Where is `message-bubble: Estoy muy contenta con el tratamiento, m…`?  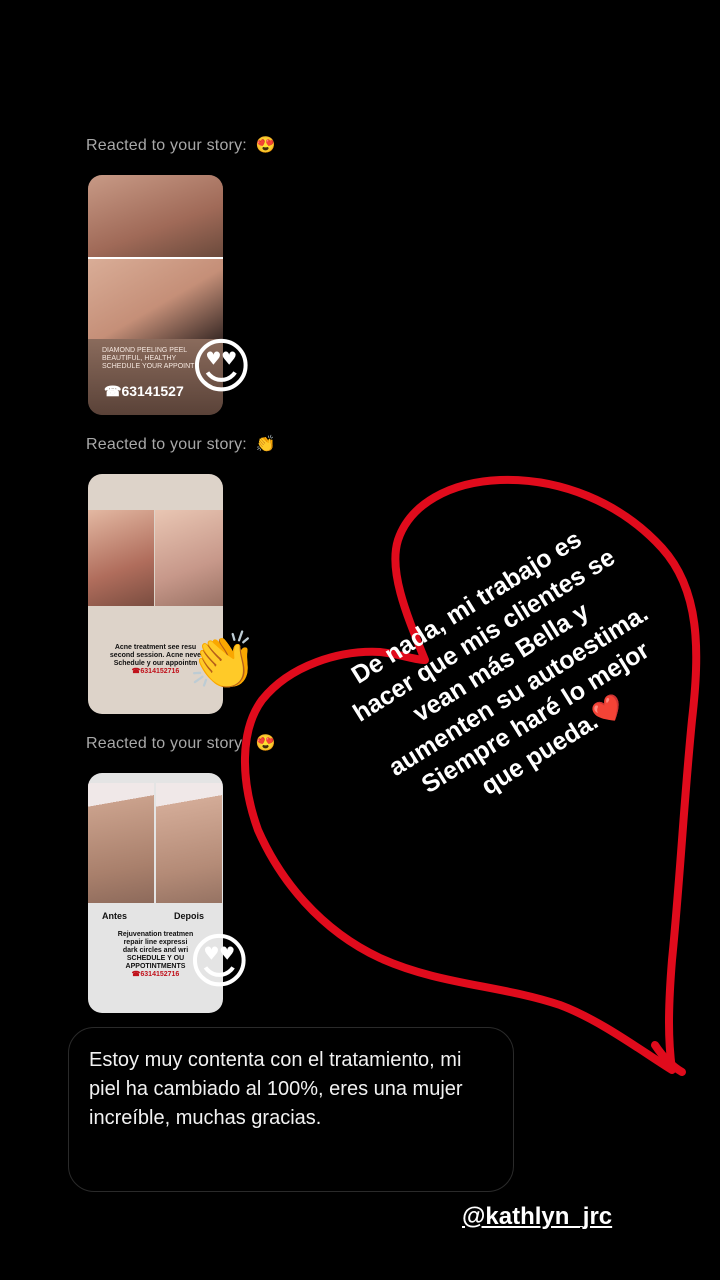
message-bubble: Estoy muy contenta con el tratamiento, m… is located at coordinates (291, 1109).